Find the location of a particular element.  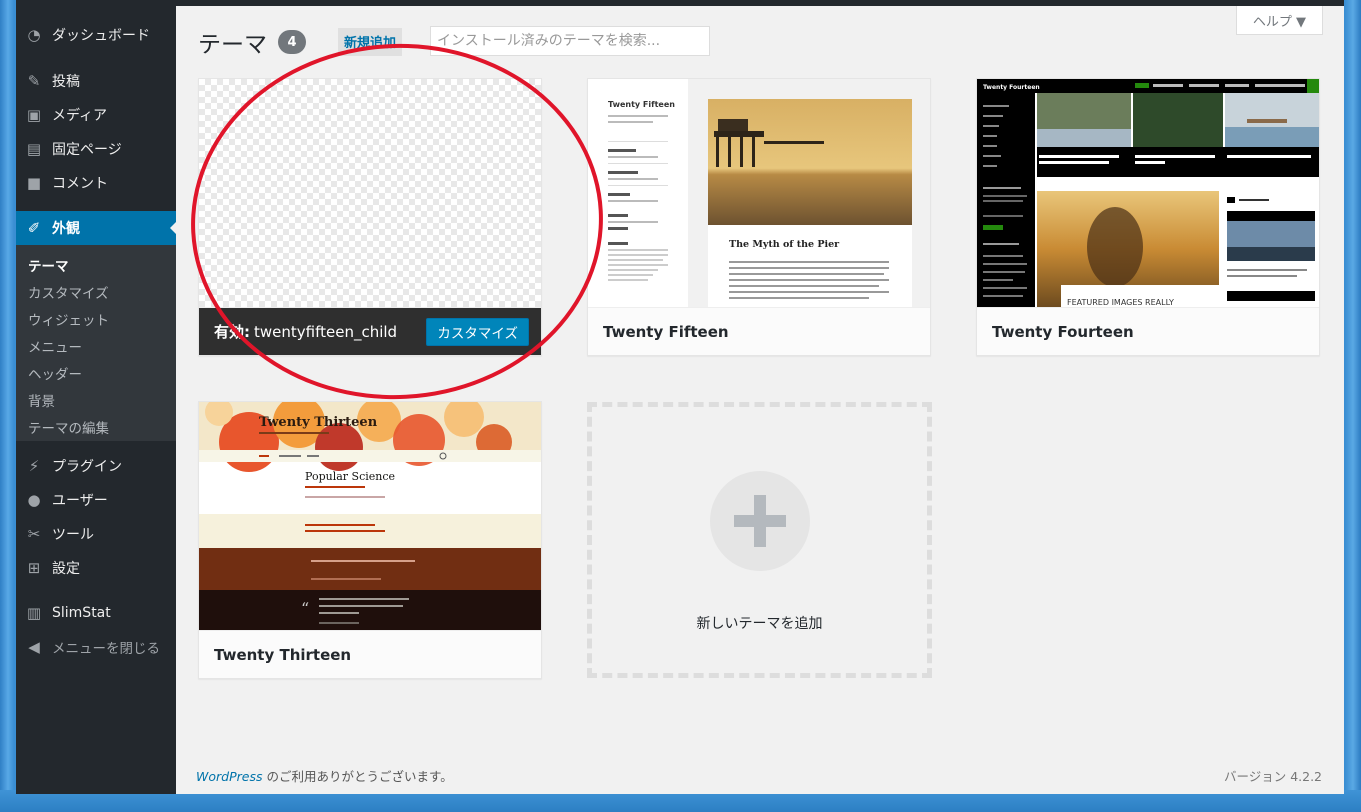

brush-icon: ✐ is located at coordinates (34, 228).